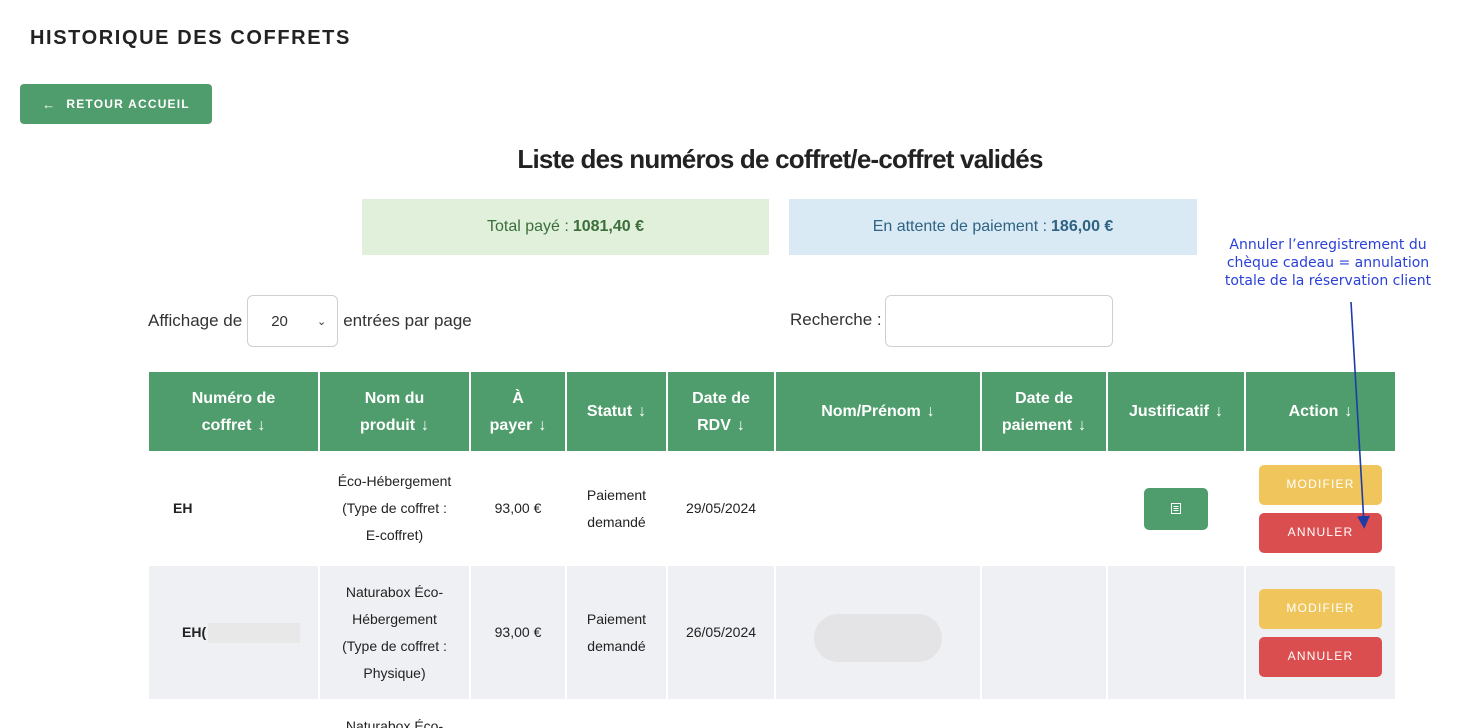 The height and width of the screenshot is (728, 1466). I want to click on total-paid-value: 1081,40 €, so click(608, 226).